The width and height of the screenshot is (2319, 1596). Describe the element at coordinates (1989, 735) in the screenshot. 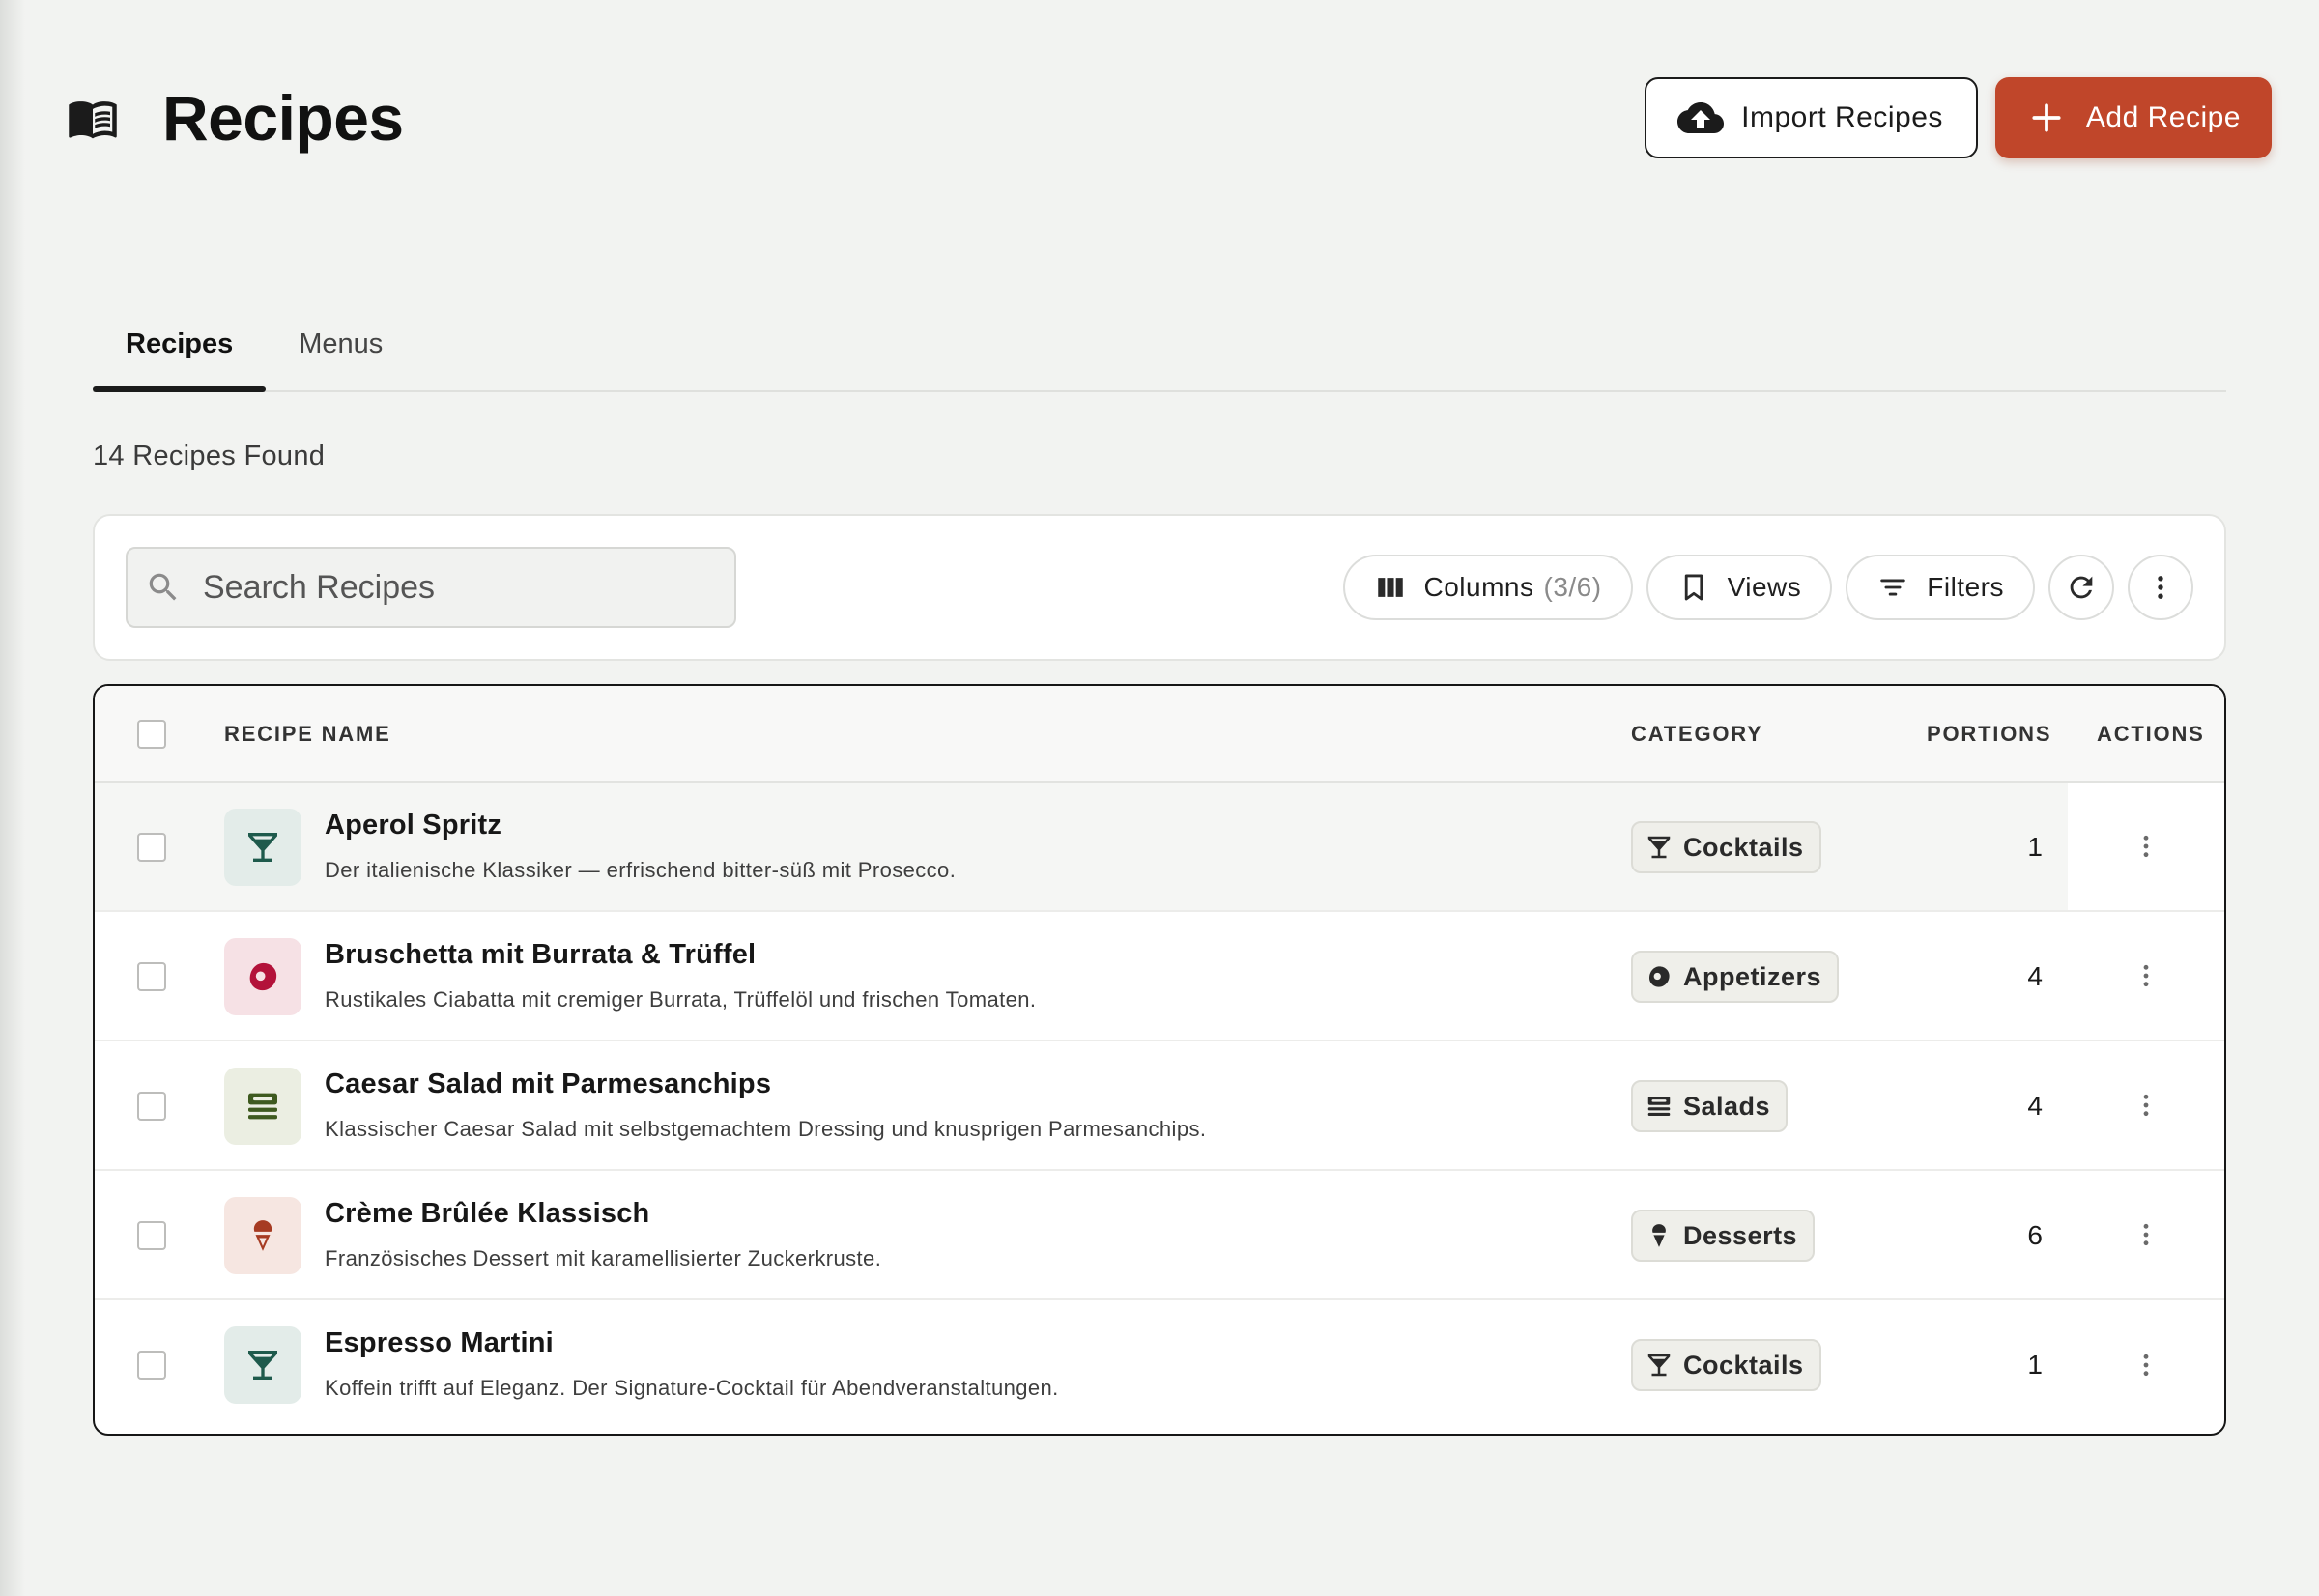

I see `header-portions: PORTIONS` at that location.